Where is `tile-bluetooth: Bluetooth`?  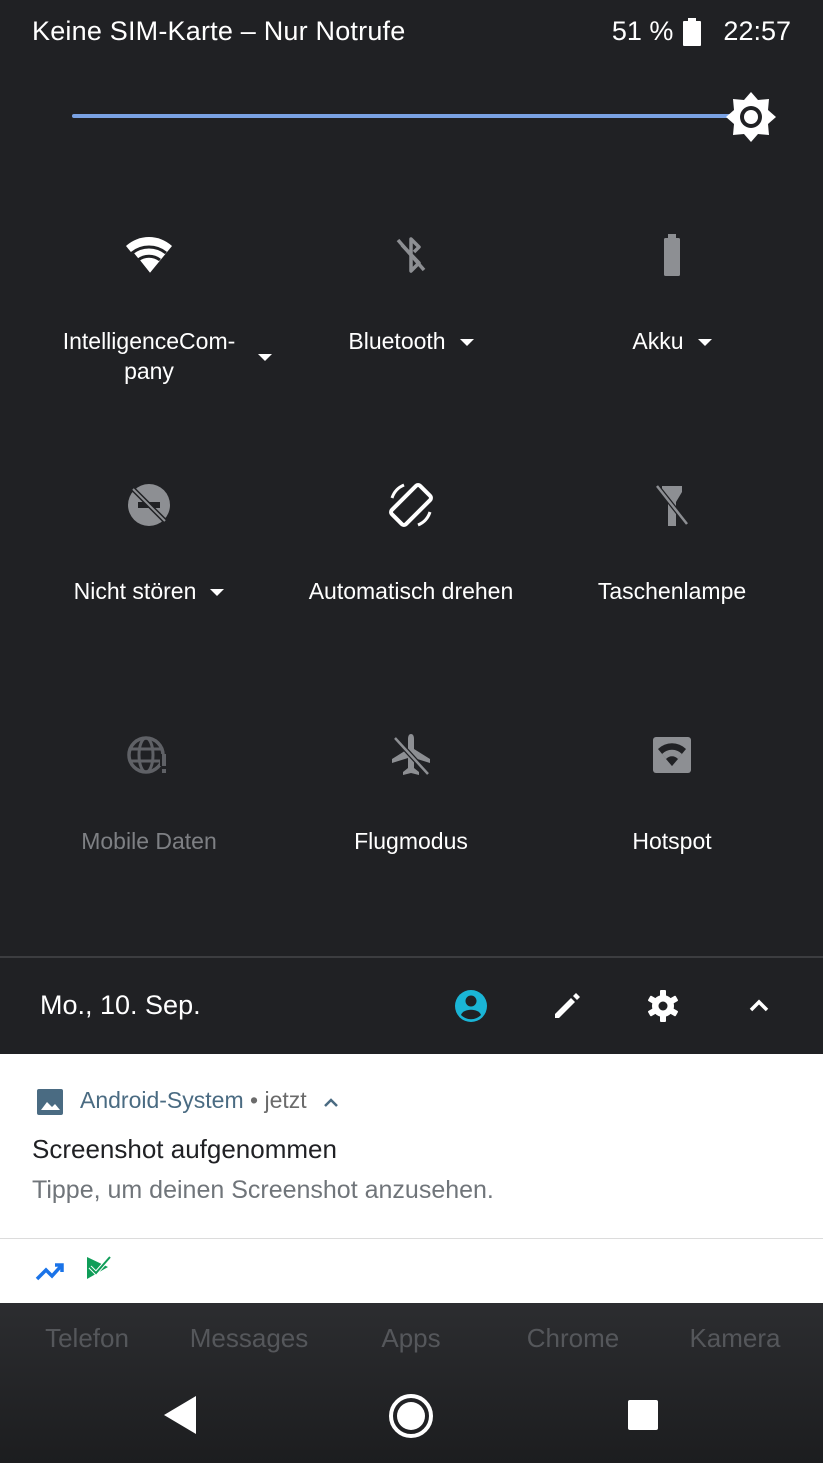 tile-bluetooth: Bluetooth is located at coordinates (411, 330).